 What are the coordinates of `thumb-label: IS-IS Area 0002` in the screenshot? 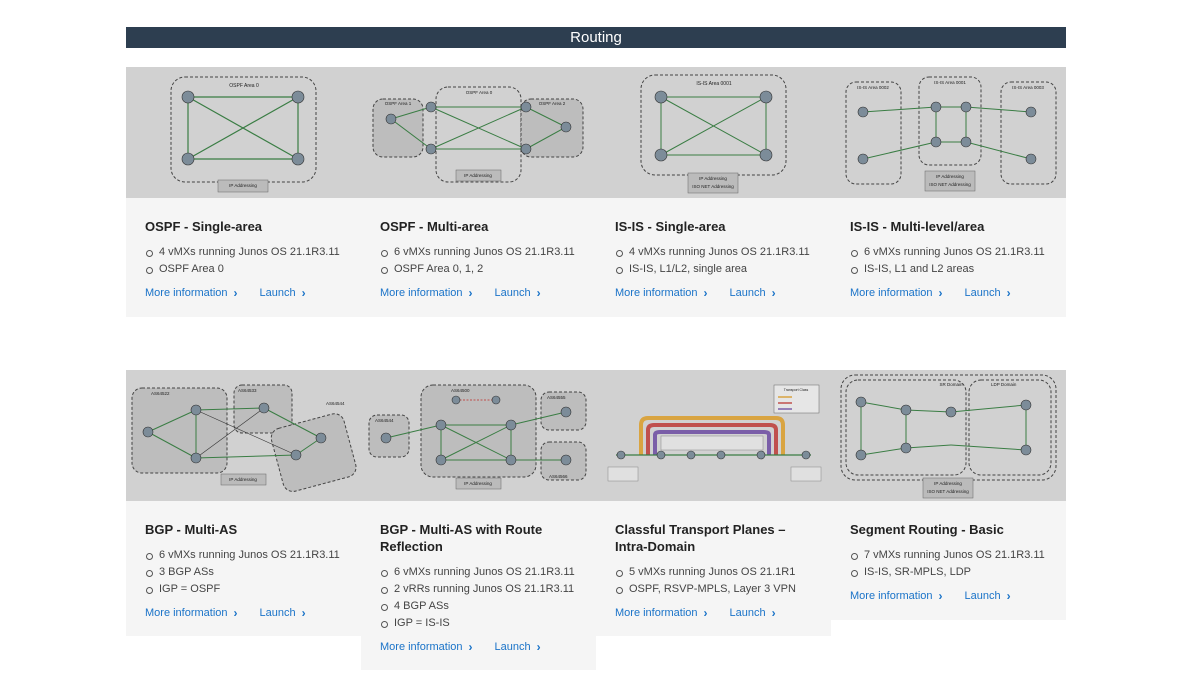 It's located at (873, 87).